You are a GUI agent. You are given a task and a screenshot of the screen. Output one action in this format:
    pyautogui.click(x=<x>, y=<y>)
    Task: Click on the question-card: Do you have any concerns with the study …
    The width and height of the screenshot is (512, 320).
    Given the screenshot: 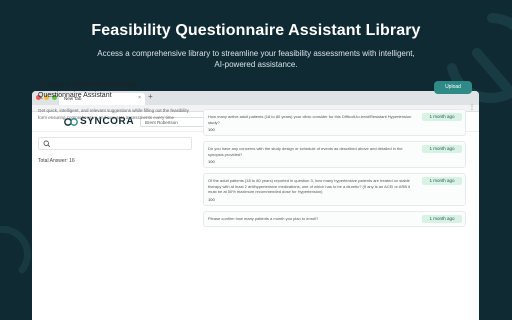 What is the action you would take?
    pyautogui.click(x=334, y=154)
    